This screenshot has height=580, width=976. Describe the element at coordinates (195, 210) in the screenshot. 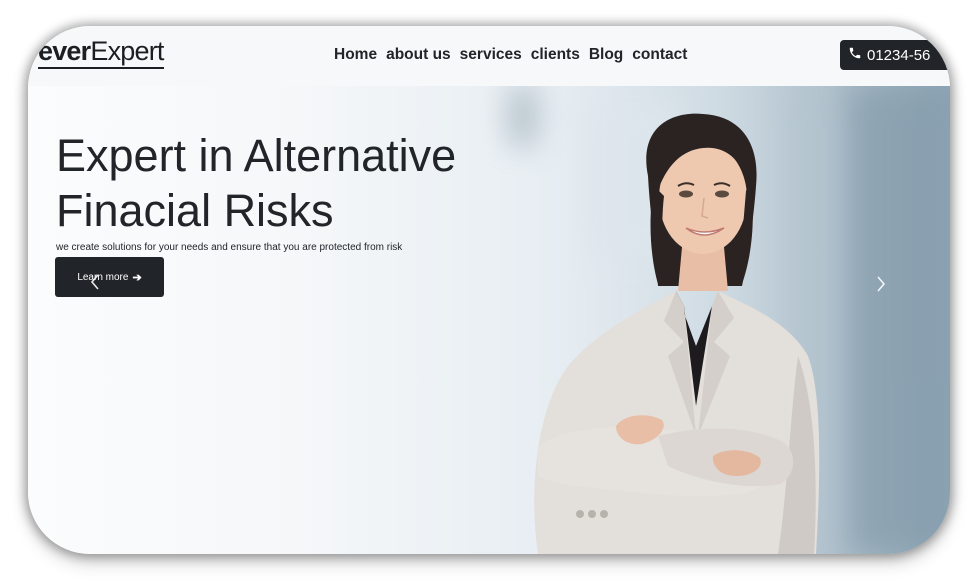

I see `hero-title-line-2: Finacial Risks` at that location.